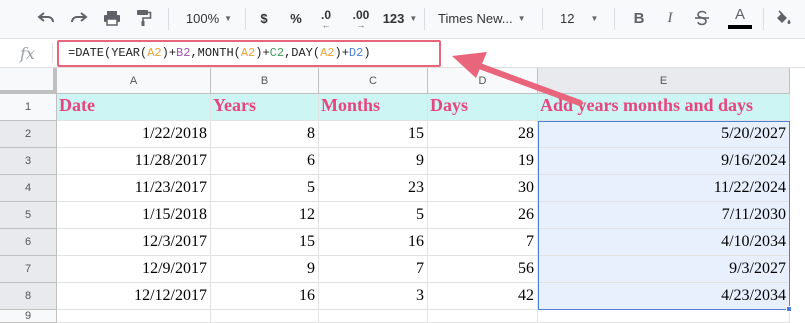 The height and width of the screenshot is (323, 805). Describe the element at coordinates (664, 296) in the screenshot. I see `table-cell: 4/23/2034` at that location.